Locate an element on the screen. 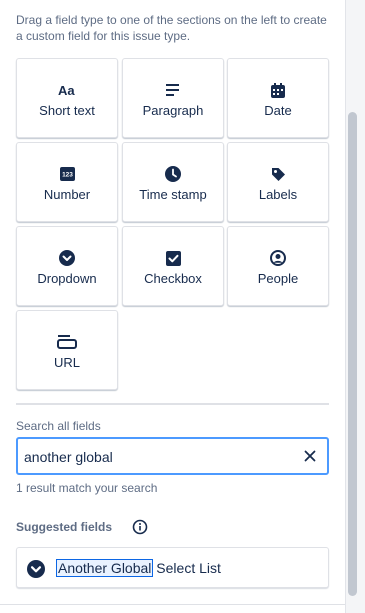 This screenshot has width=365, height=613. clock-icon is located at coordinates (173, 174).